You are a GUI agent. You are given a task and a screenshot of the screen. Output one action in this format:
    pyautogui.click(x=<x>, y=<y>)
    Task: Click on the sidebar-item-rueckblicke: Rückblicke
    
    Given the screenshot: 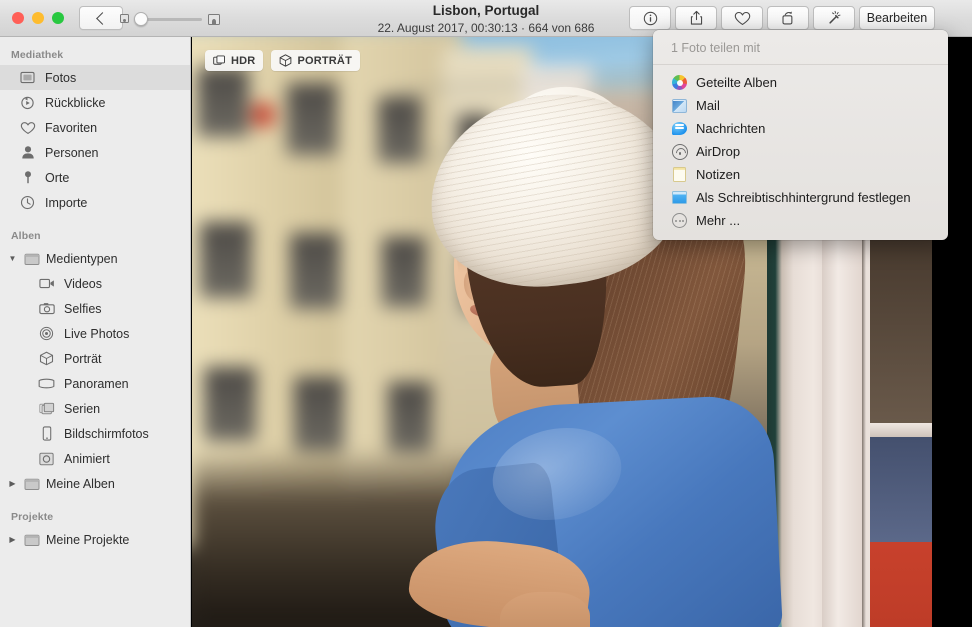 What is the action you would take?
    pyautogui.click(x=95, y=102)
    